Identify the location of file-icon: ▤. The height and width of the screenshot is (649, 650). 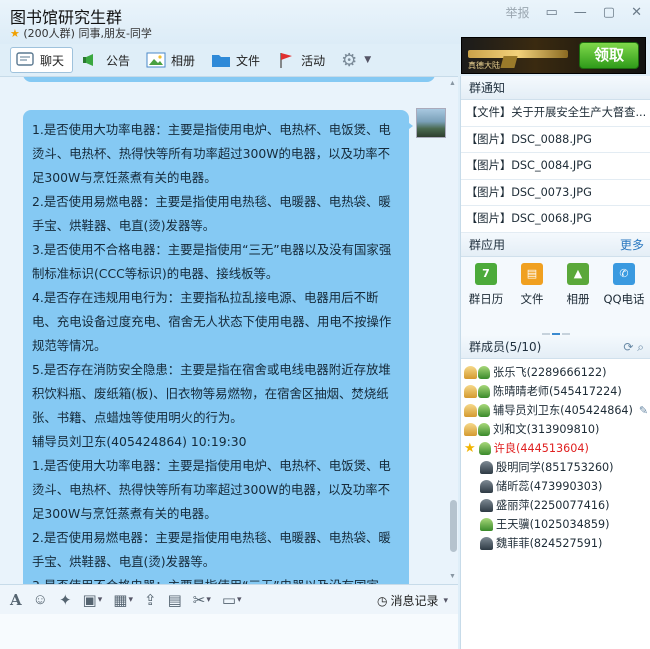
(175, 600).